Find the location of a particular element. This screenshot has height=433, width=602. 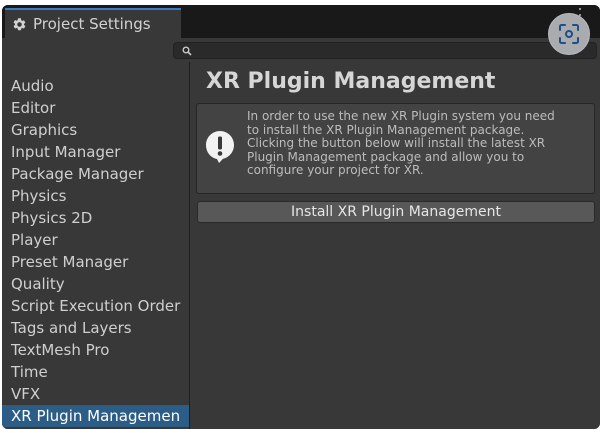

page-title: XR Plugin Management is located at coordinates (351, 81).